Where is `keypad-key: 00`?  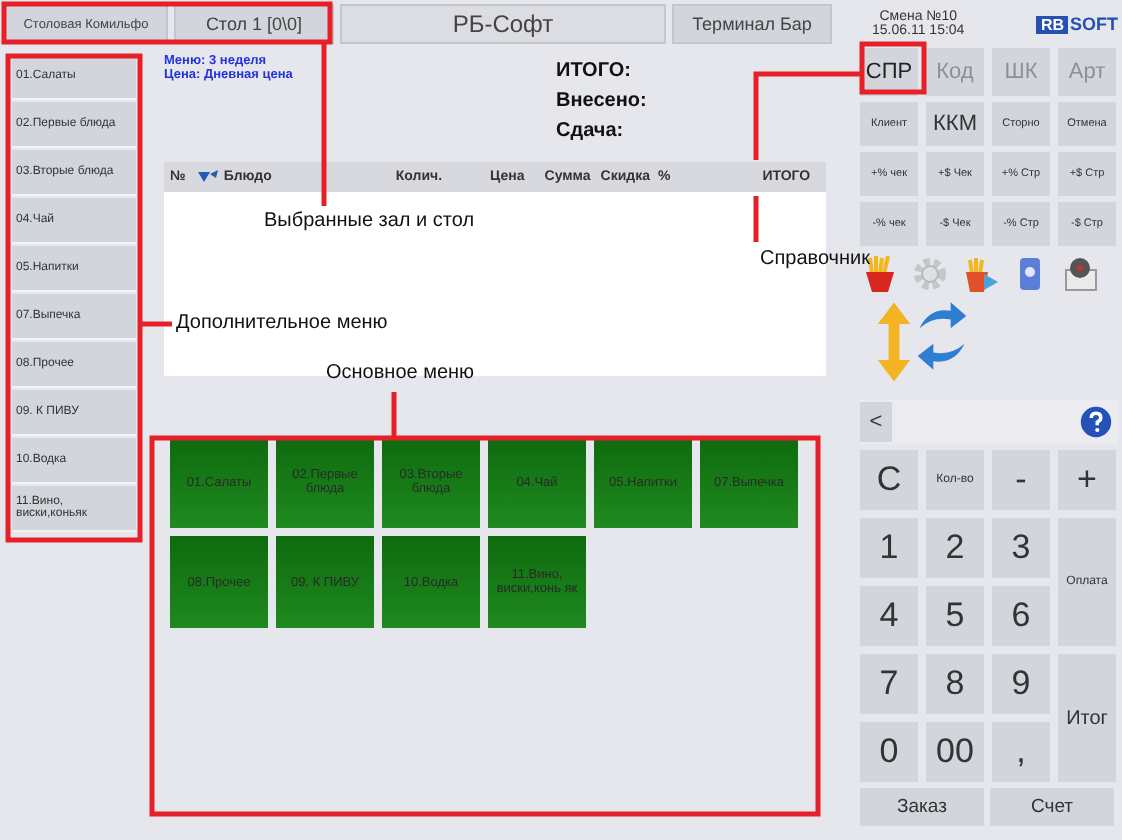
keypad-key: 00 is located at coordinates (955, 752).